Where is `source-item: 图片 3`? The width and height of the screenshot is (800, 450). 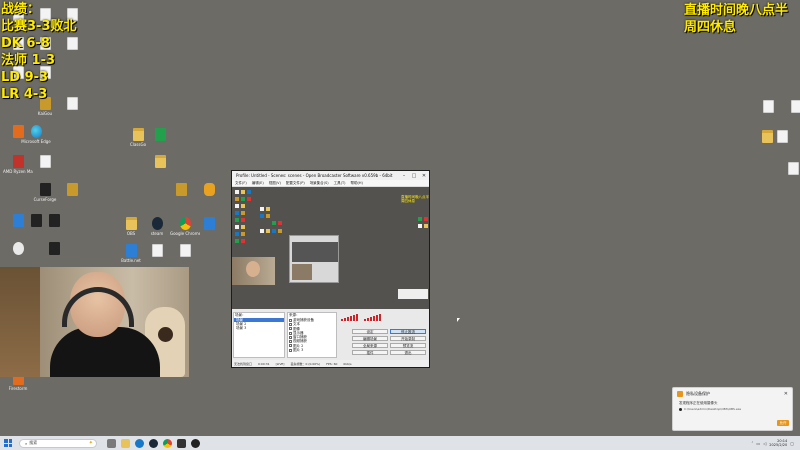 source-item: 图片 3 is located at coordinates (312, 350).